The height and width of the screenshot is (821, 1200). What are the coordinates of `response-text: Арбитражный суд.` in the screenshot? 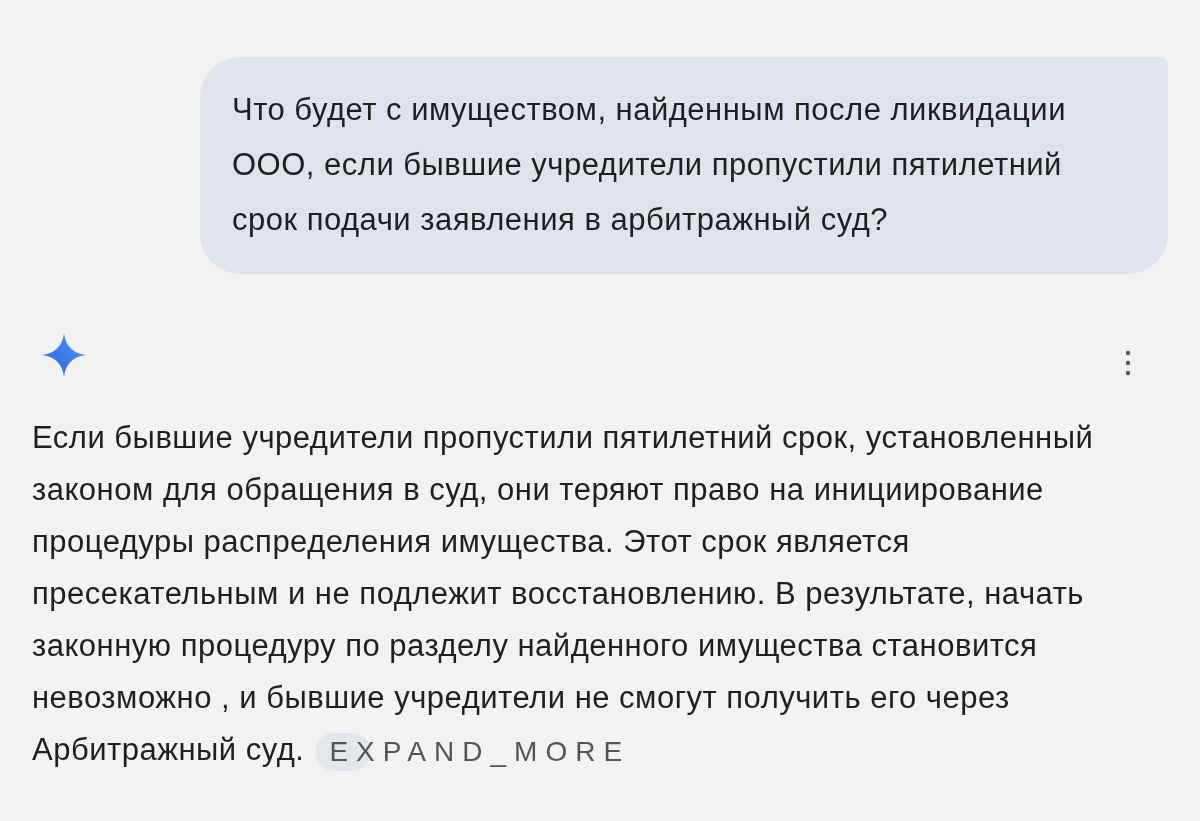 It's located at (168, 750).